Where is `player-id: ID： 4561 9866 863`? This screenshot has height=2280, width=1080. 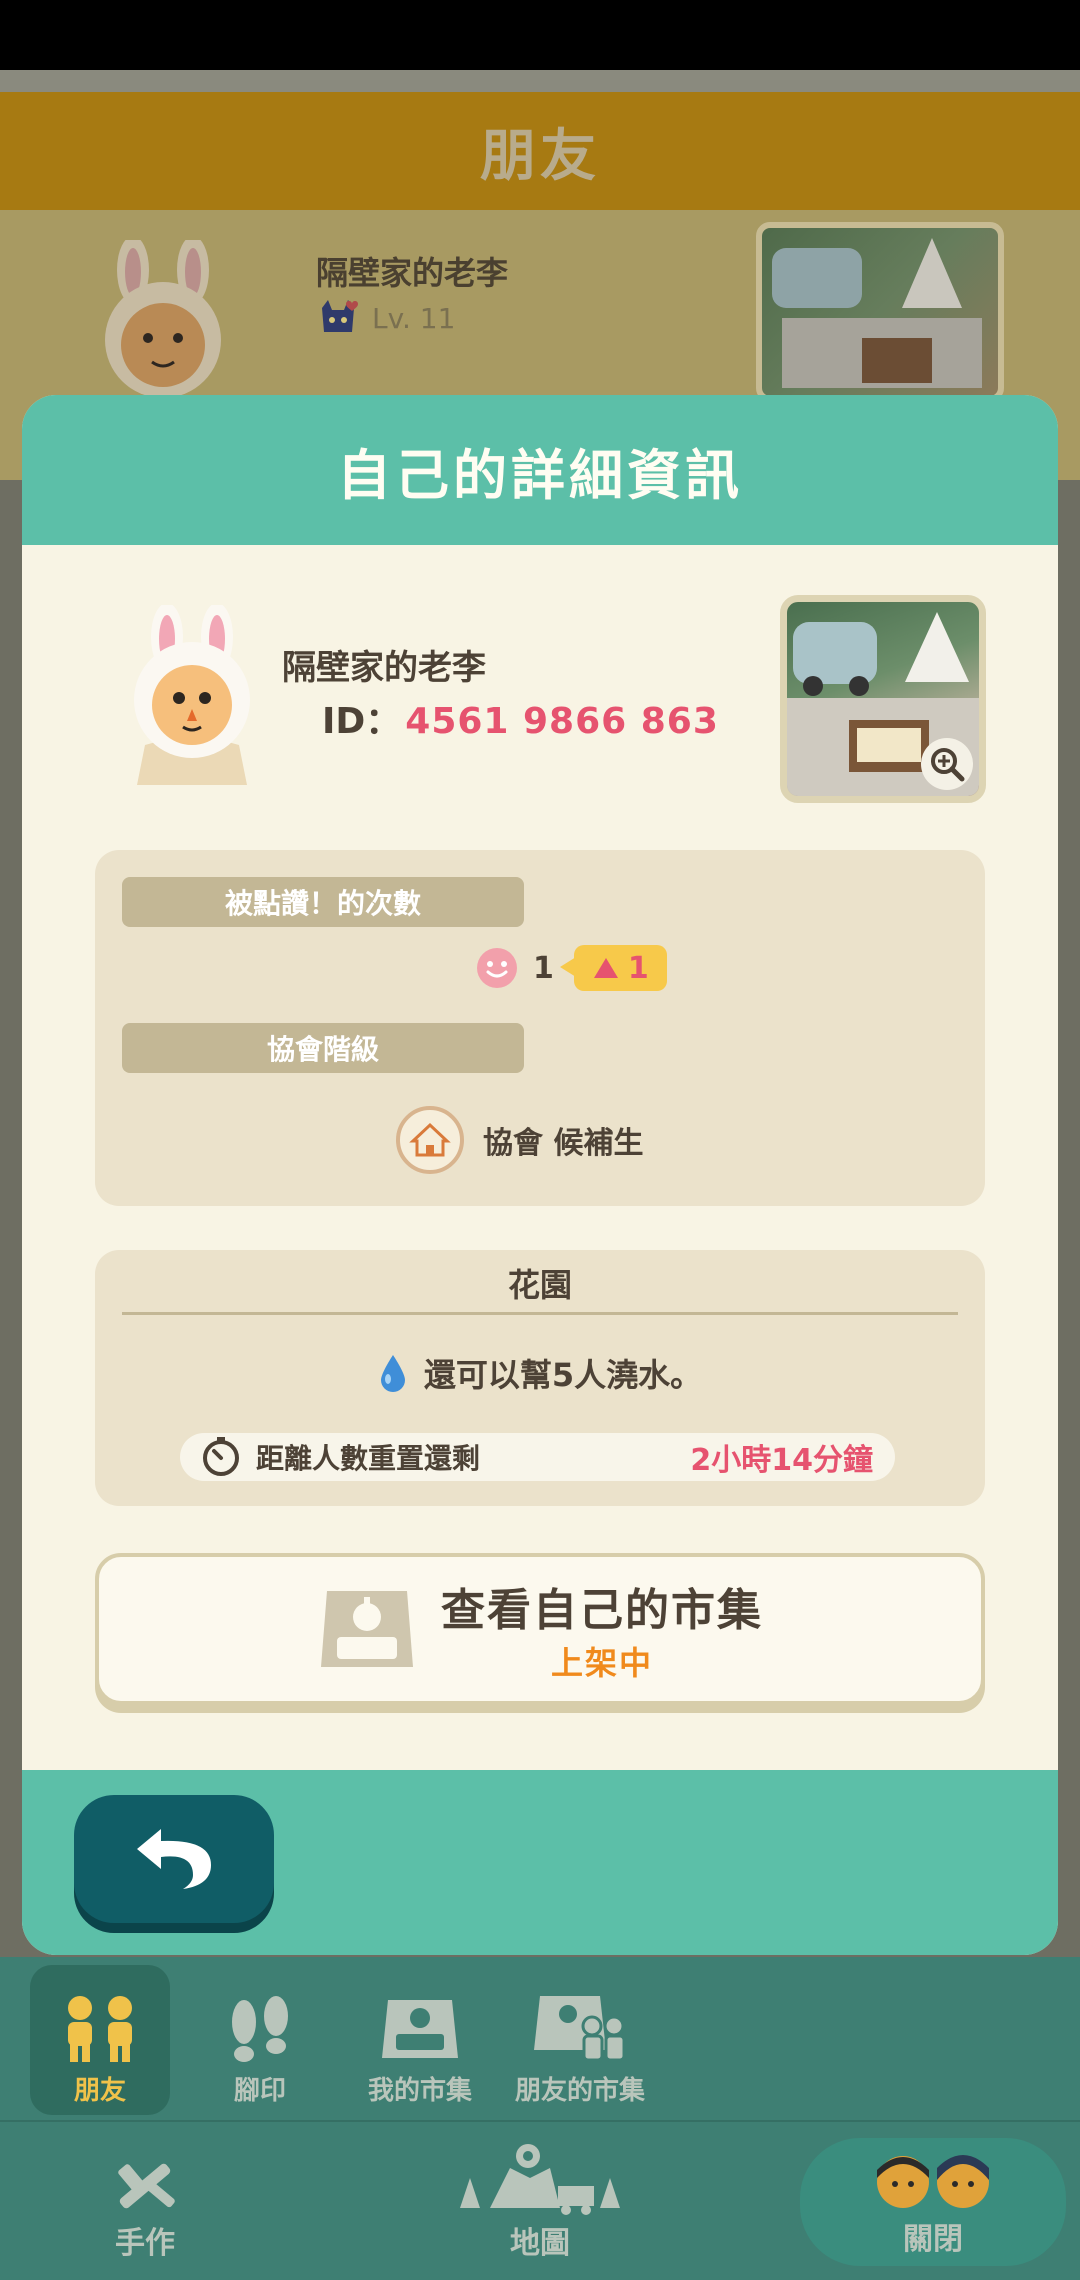
player-id: ID： 4561 9866 863 is located at coordinates (520, 718).